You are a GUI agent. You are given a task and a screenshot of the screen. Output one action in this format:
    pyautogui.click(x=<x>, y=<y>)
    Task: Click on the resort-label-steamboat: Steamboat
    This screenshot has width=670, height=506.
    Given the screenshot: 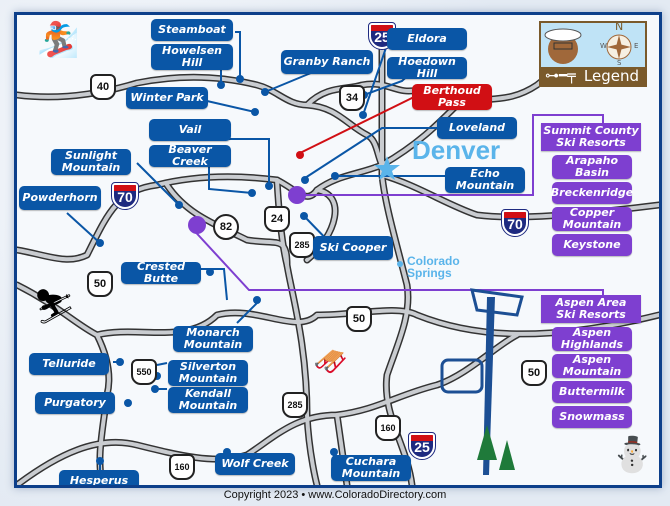 What is the action you would take?
    pyautogui.click(x=192, y=30)
    